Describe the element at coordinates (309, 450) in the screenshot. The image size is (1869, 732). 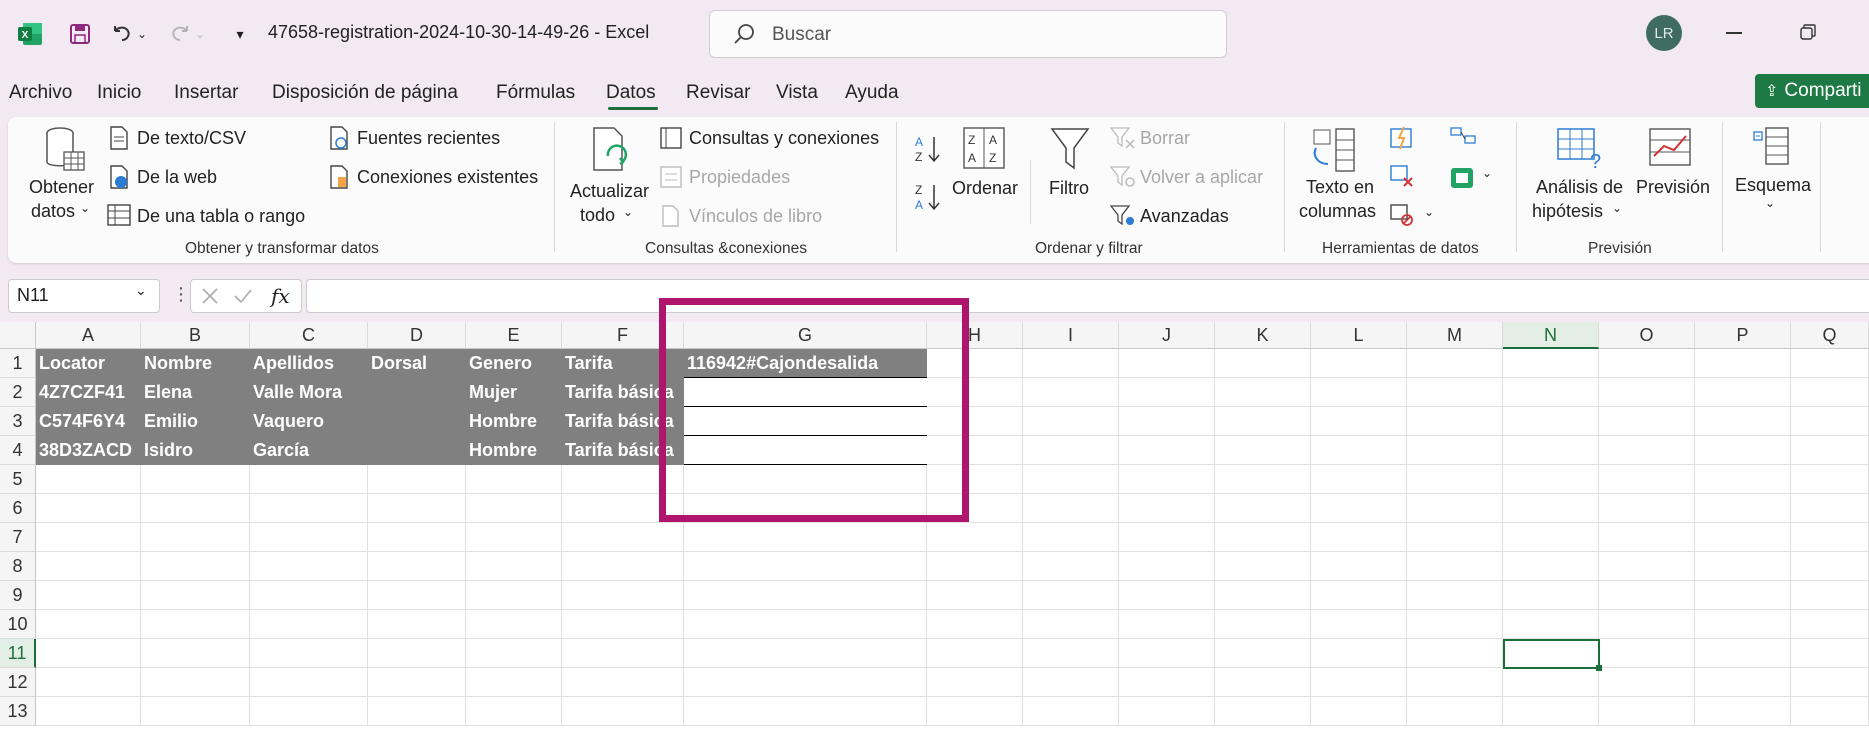
I see `table-cell: García` at that location.